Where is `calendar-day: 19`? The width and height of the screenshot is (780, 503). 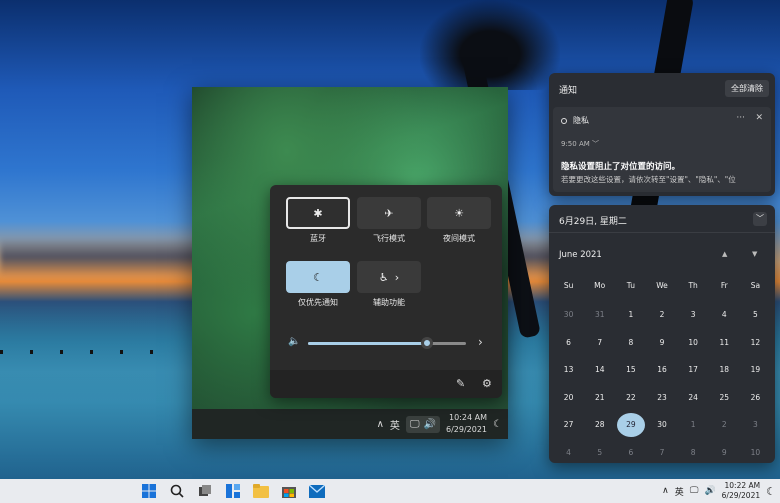
calendar-day: 19 is located at coordinates (755, 370).